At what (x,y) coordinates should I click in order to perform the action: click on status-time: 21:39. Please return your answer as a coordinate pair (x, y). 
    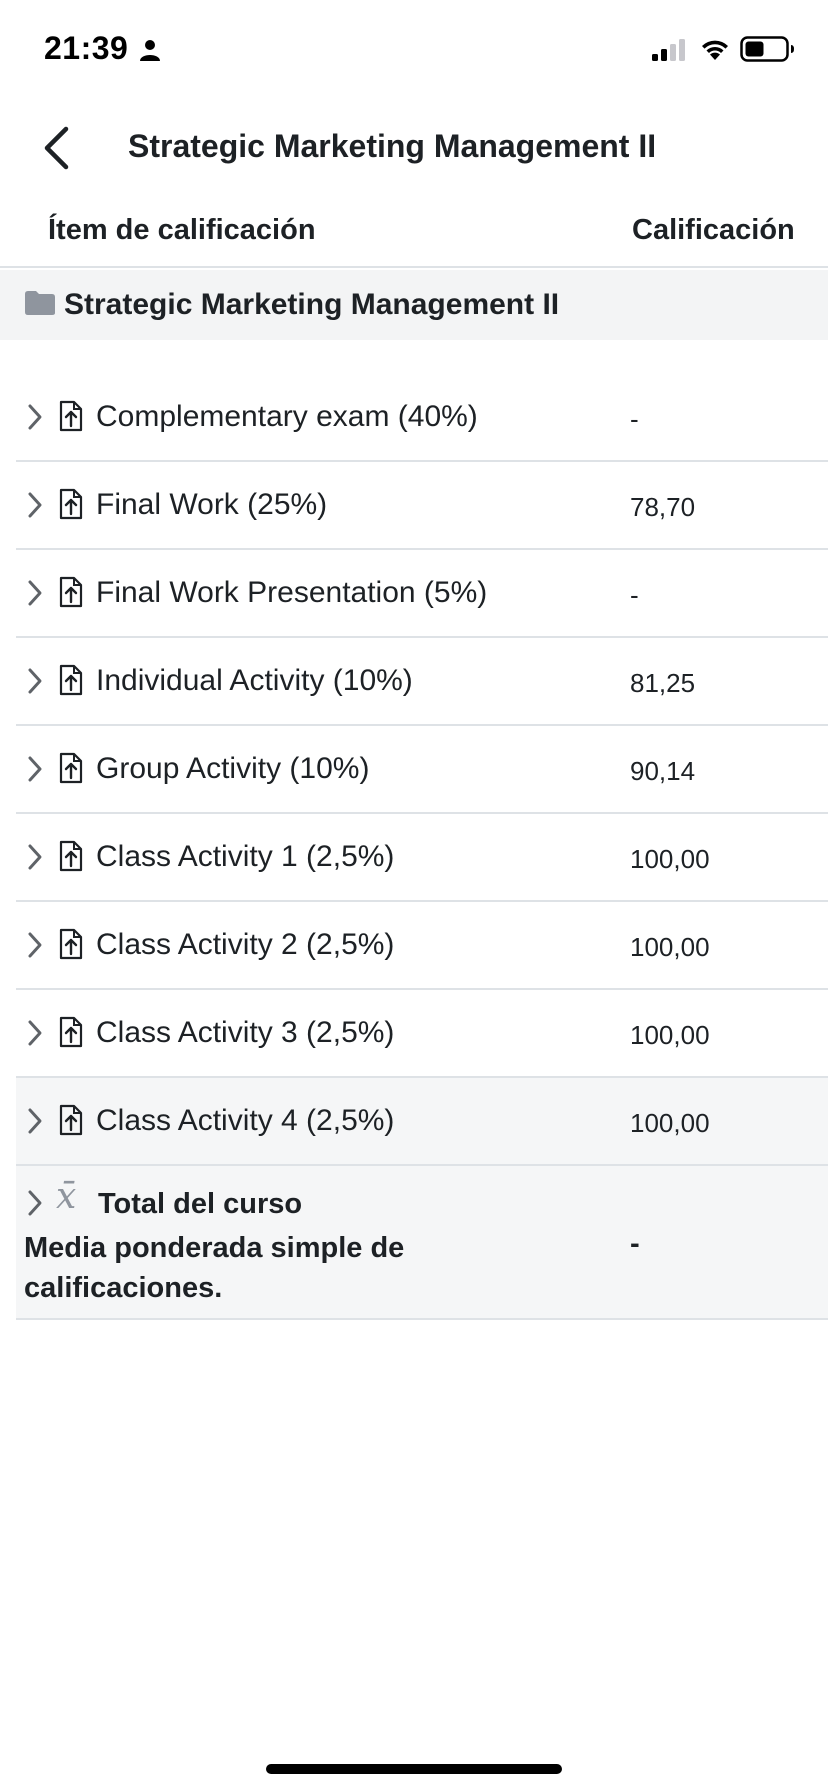
    Looking at the image, I should click on (86, 48).